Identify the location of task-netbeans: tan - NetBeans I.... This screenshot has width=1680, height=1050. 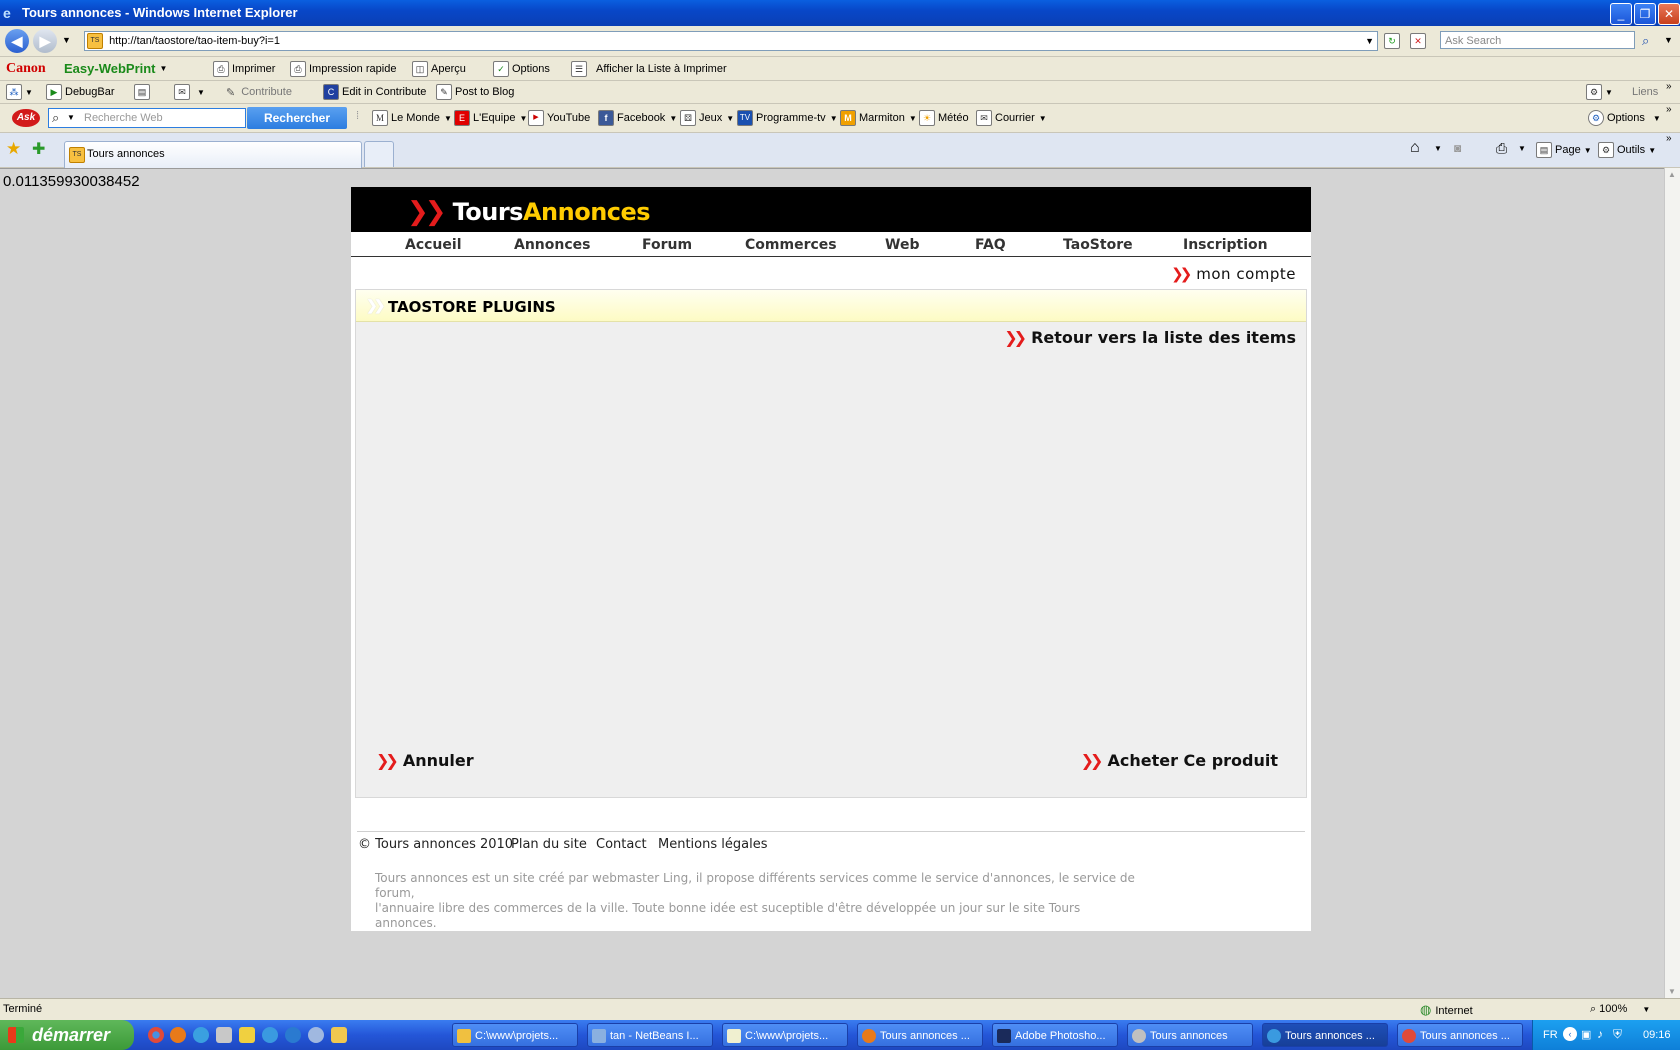
(650, 1035).